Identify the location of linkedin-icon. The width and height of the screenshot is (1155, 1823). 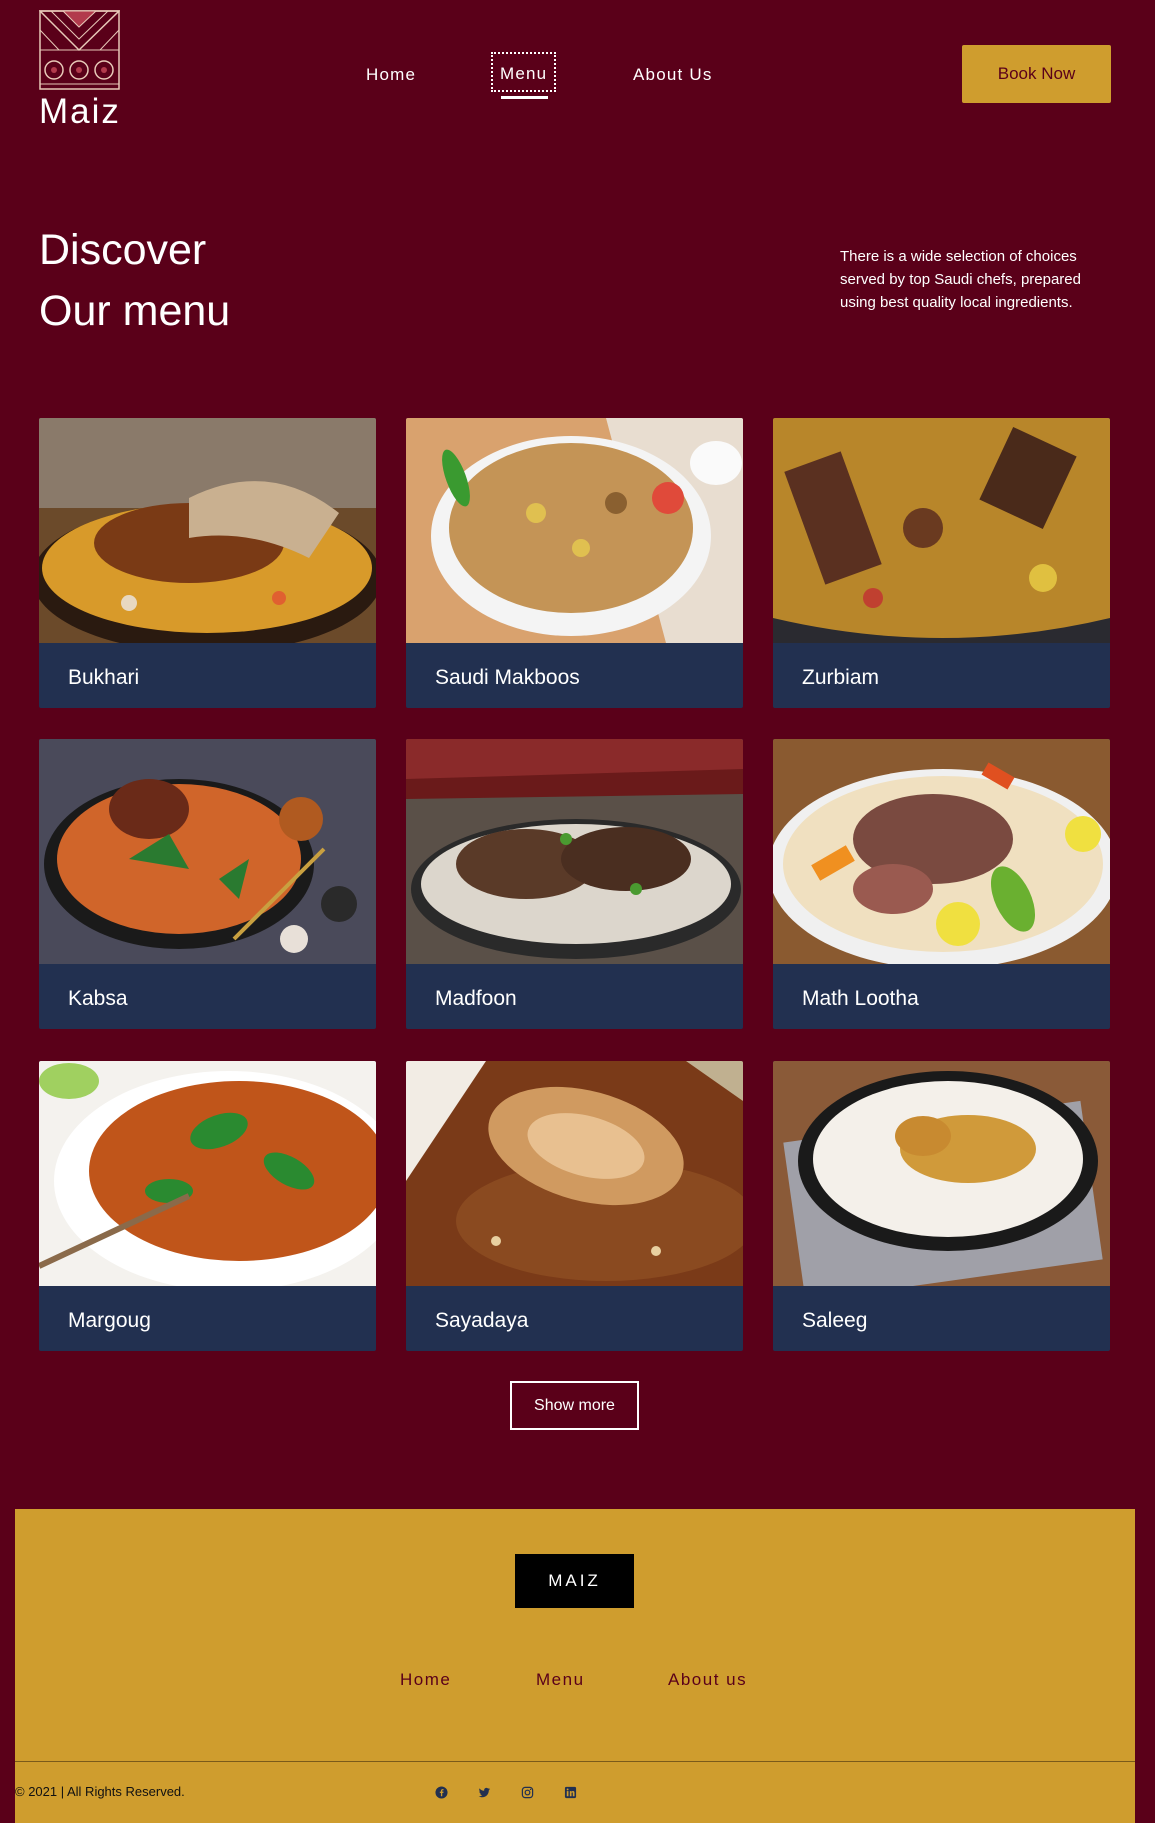
(571, 1793).